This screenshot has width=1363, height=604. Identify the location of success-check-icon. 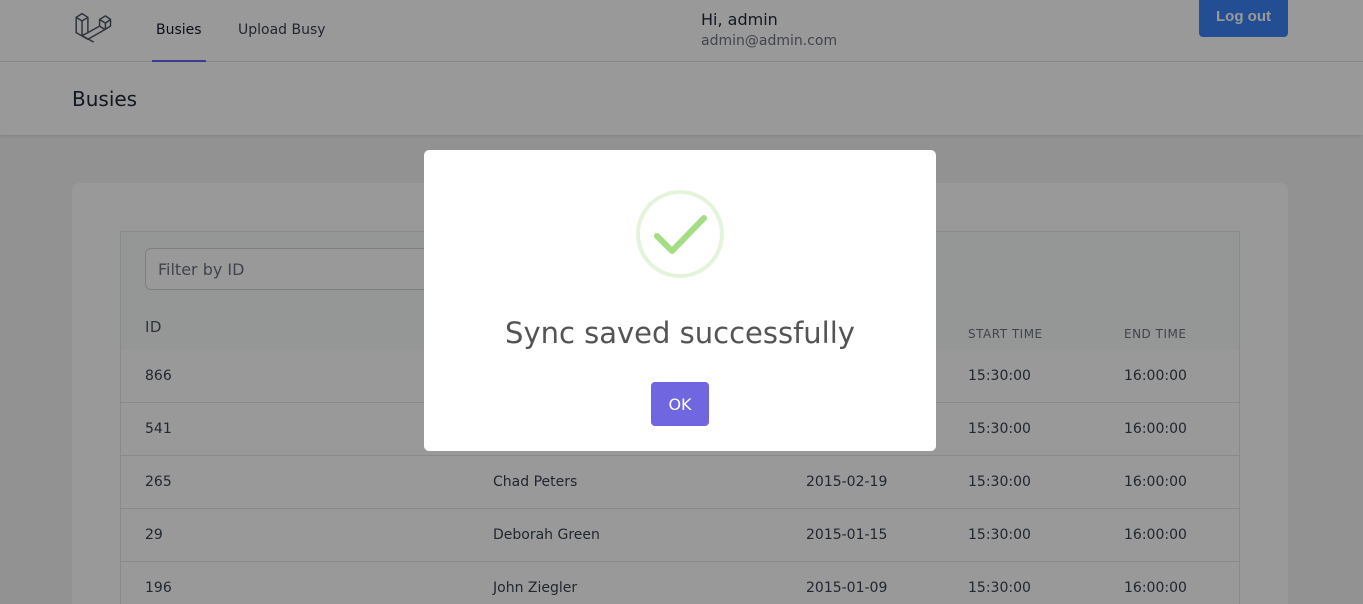
(680, 234).